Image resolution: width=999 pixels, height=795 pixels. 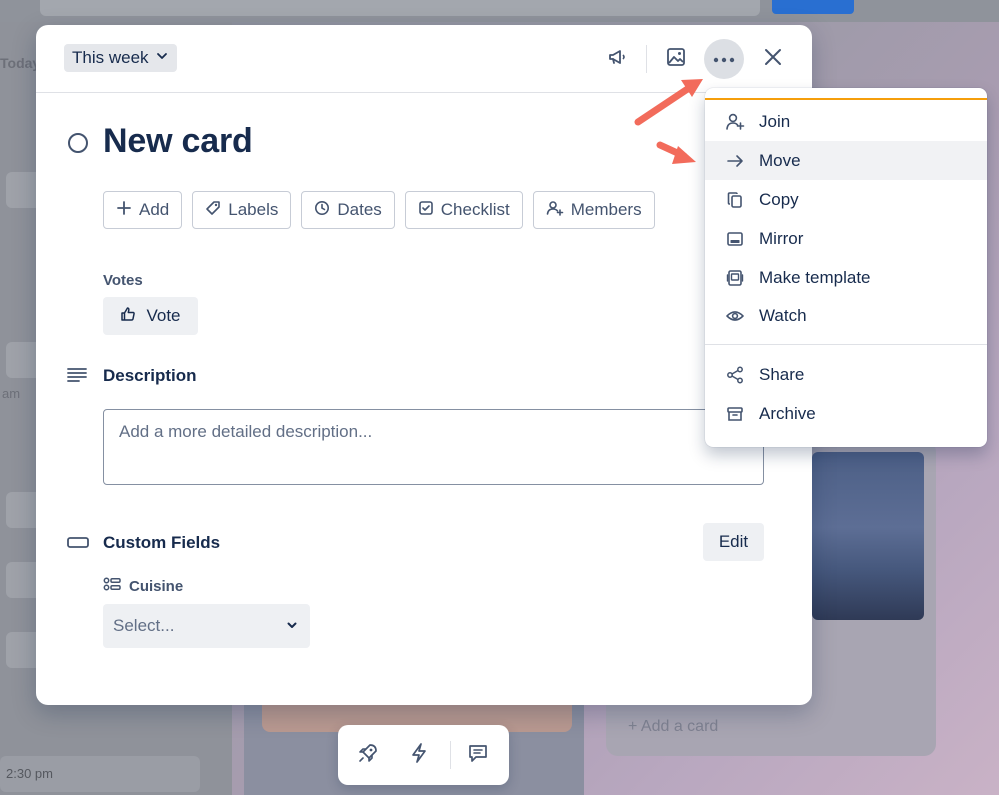 I want to click on close-icon, so click(x=773, y=59).